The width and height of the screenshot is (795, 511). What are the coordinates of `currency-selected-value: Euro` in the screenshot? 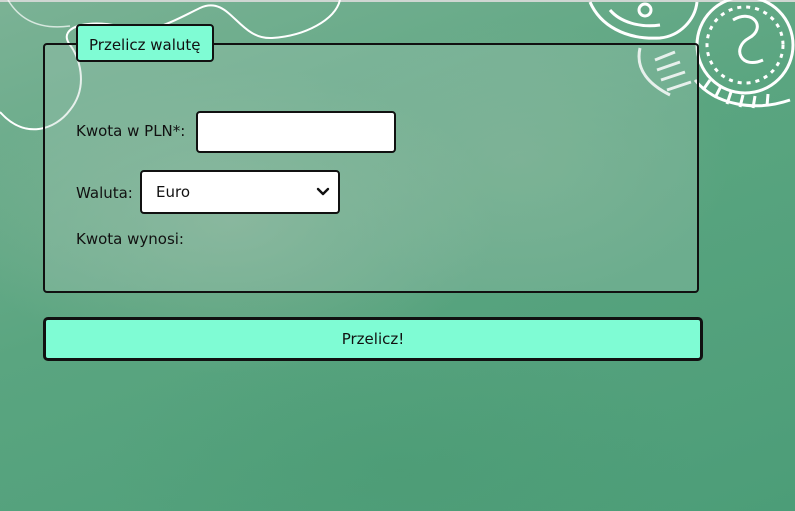 It's located at (173, 192).